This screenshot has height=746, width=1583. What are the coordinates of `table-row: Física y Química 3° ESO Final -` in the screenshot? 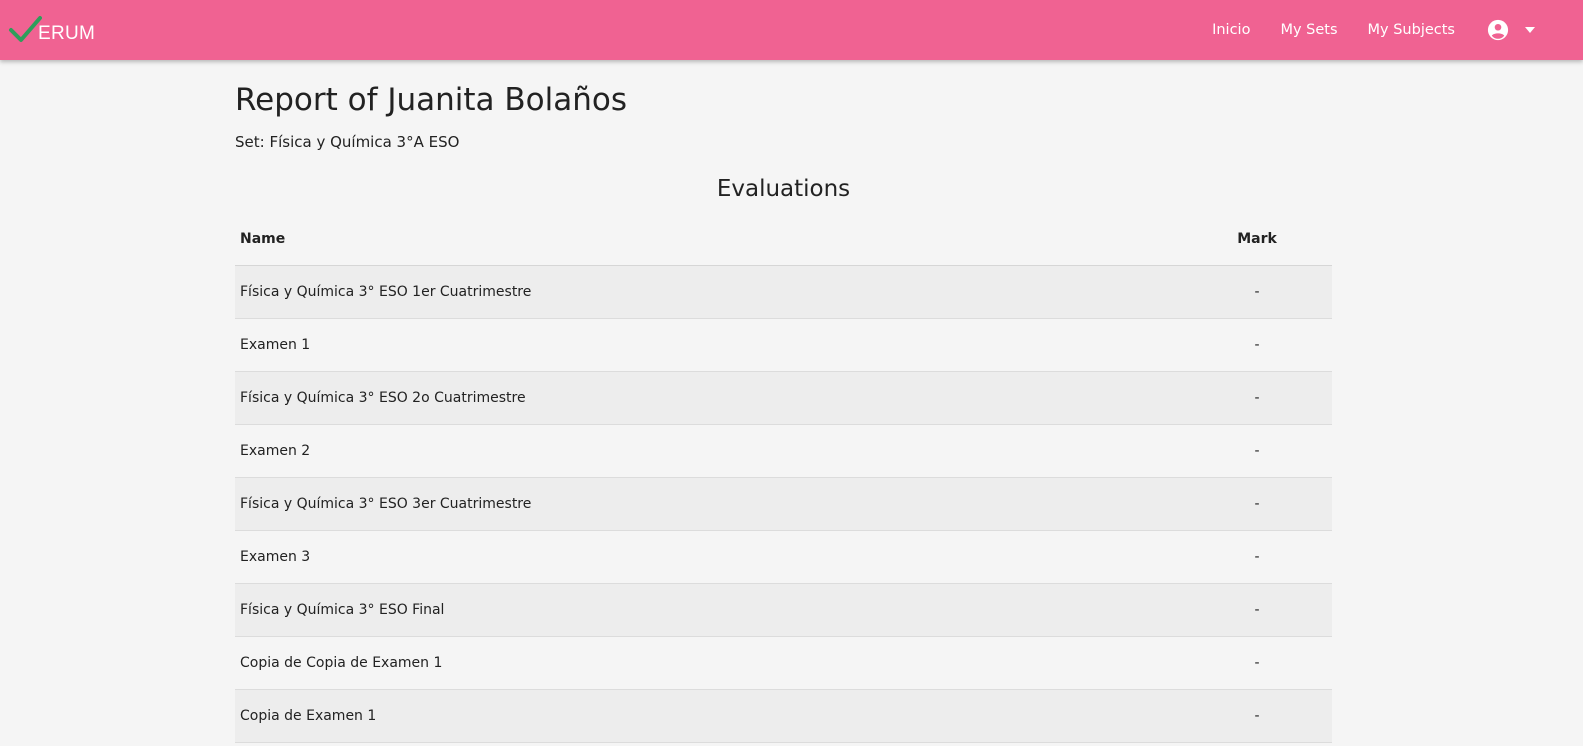 It's located at (783, 610).